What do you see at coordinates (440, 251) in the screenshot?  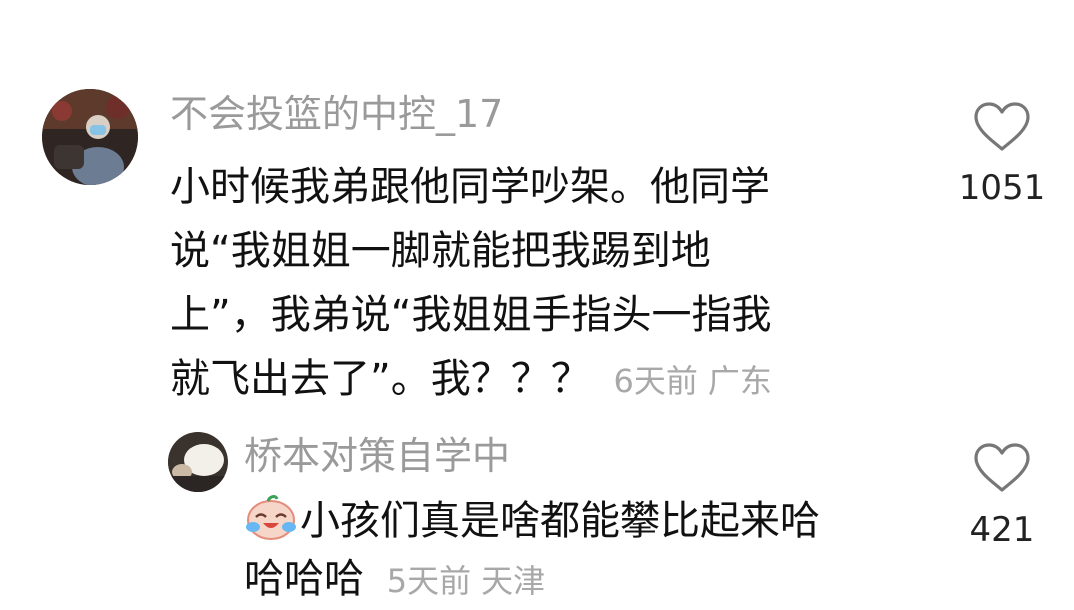 I see `comment-line: 说“我姐姐一脚就能把我踢到地` at bounding box center [440, 251].